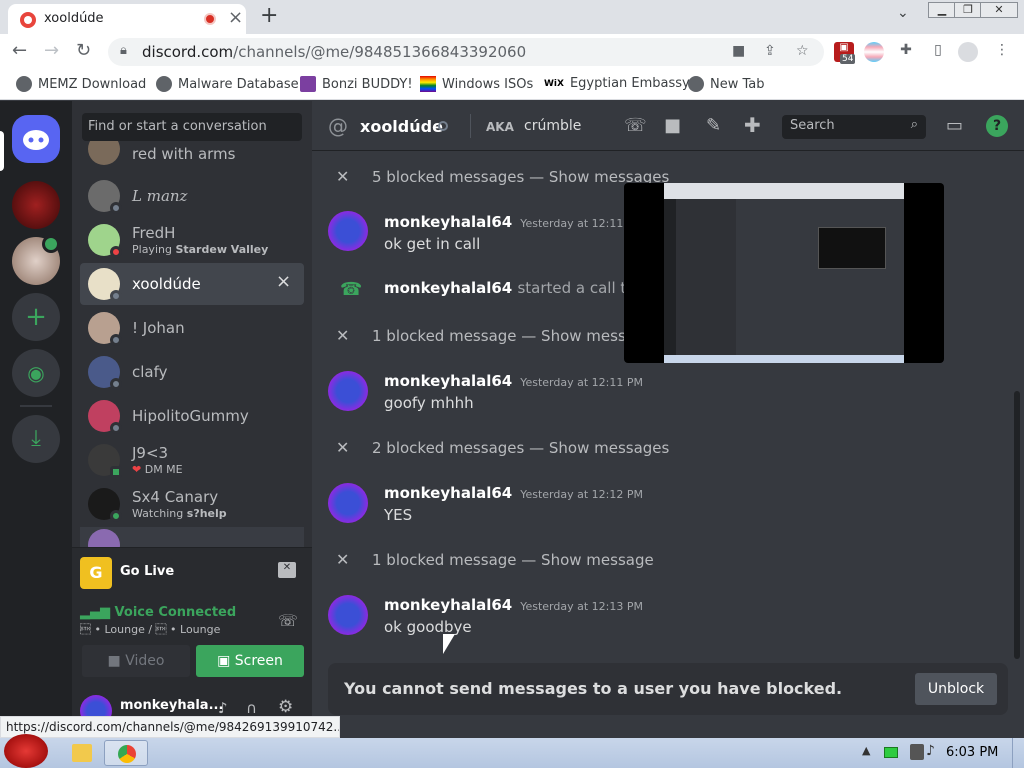 The width and height of the screenshot is (1024, 768). Describe the element at coordinates (188, 52) in the screenshot. I see `url-domain: discord.com` at that location.